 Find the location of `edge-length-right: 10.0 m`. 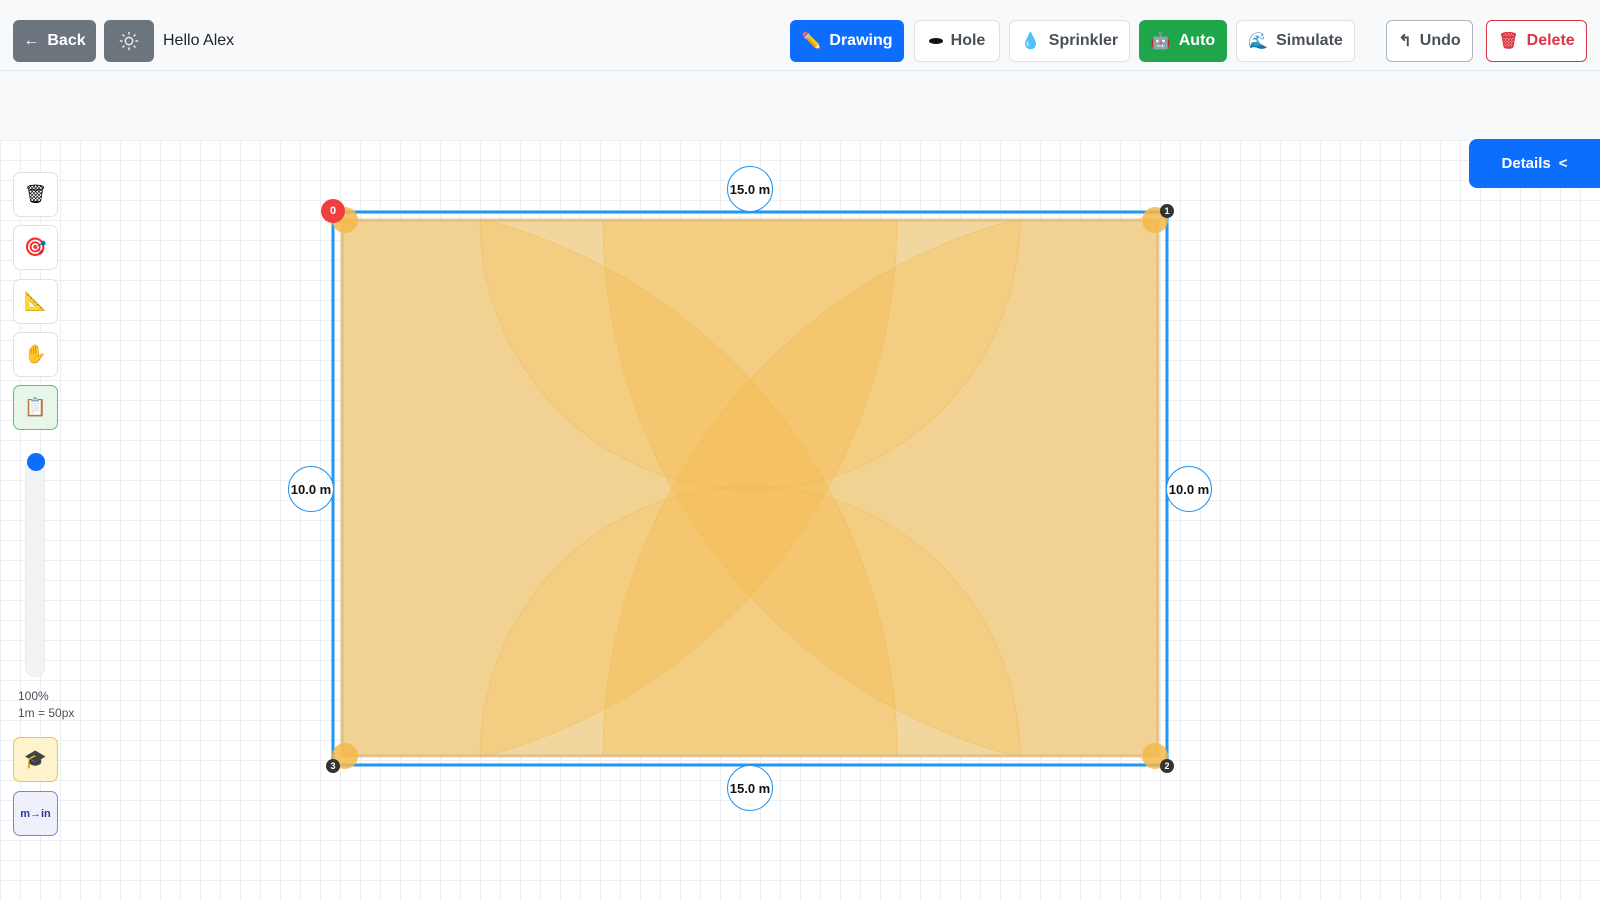

edge-length-right: 10.0 m is located at coordinates (1189, 489).